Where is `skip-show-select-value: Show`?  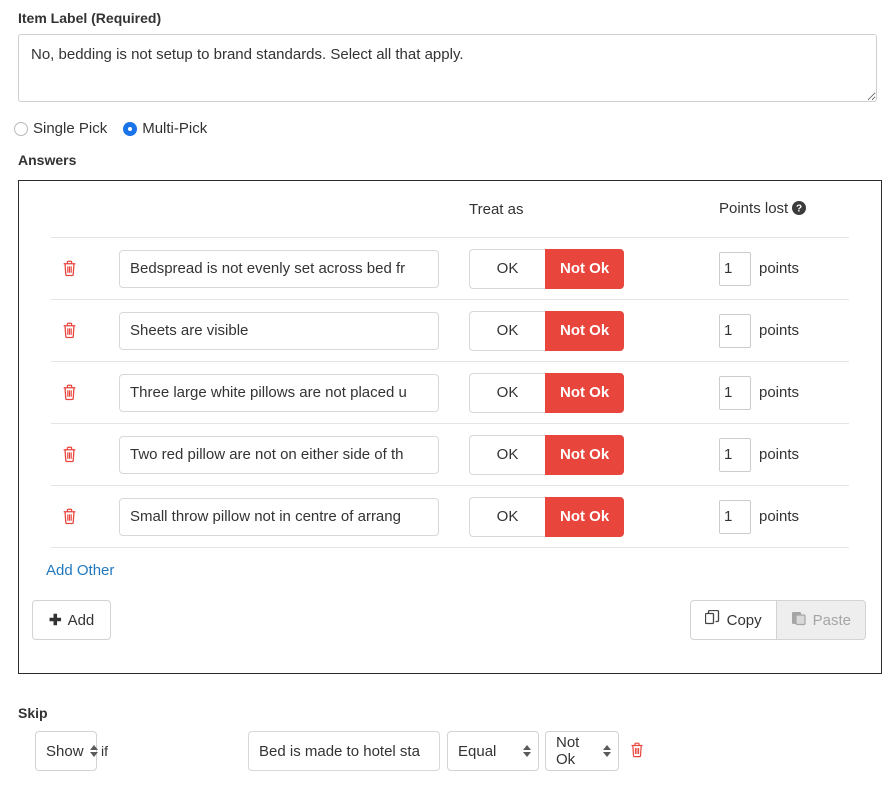 skip-show-select-value: Show is located at coordinates (65, 751).